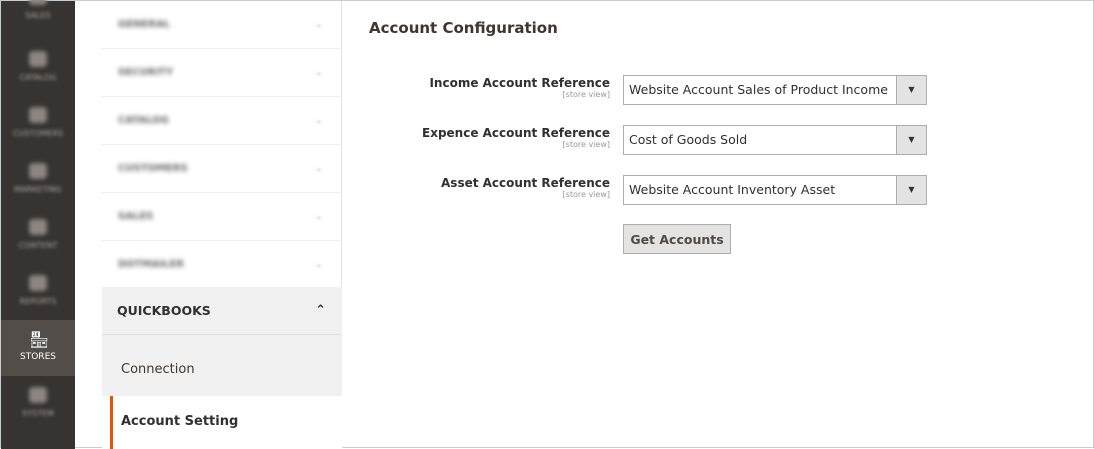 Image resolution: width=1094 pixels, height=449 pixels. What do you see at coordinates (38, 127) in the screenshot?
I see `admin-menu-customers: CUSTOMERS` at bounding box center [38, 127].